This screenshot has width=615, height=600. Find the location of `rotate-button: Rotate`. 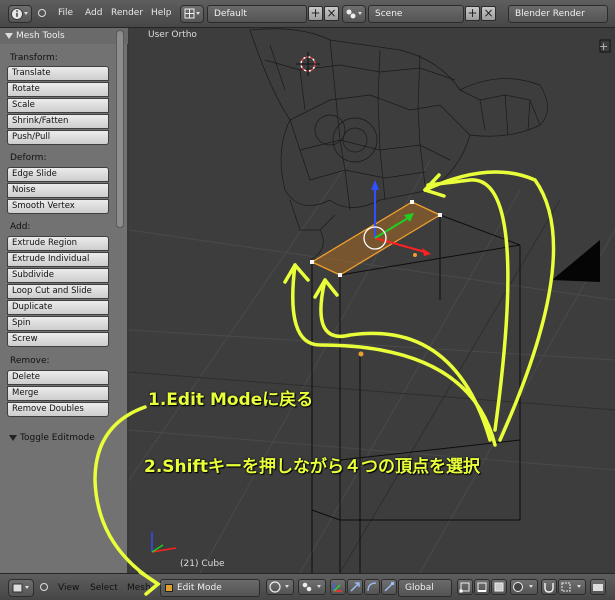

rotate-button: Rotate is located at coordinates (58, 89).